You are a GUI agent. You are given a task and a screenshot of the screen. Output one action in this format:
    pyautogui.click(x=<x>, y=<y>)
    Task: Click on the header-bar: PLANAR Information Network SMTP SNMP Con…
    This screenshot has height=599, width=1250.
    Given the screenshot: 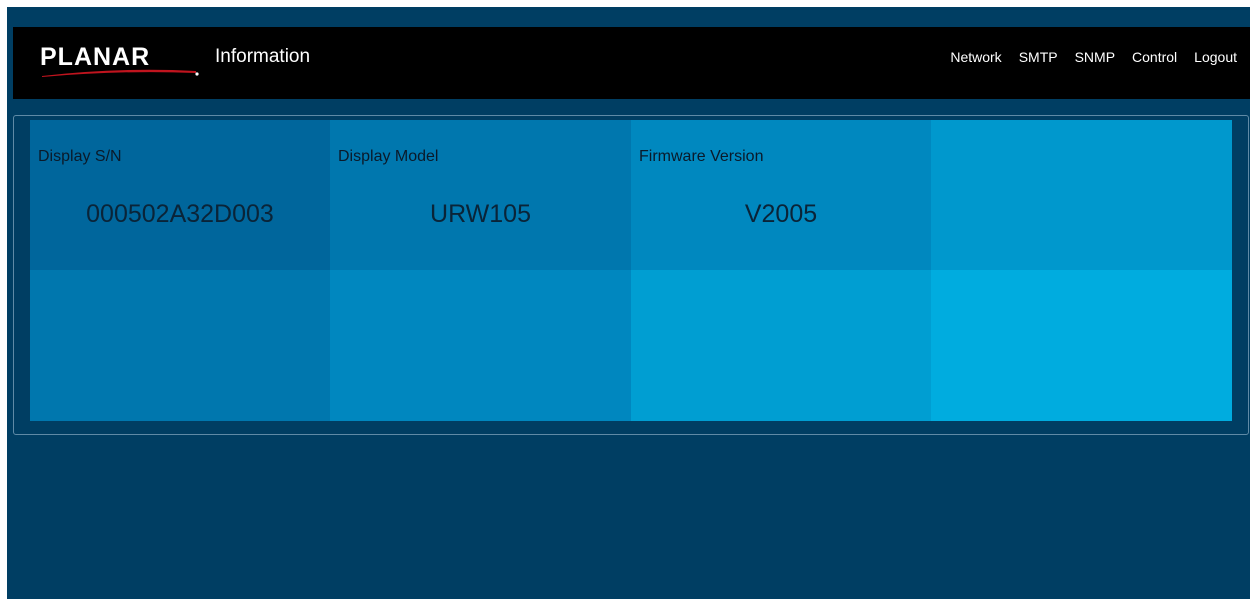 What is the action you would take?
    pyautogui.click(x=631, y=63)
    